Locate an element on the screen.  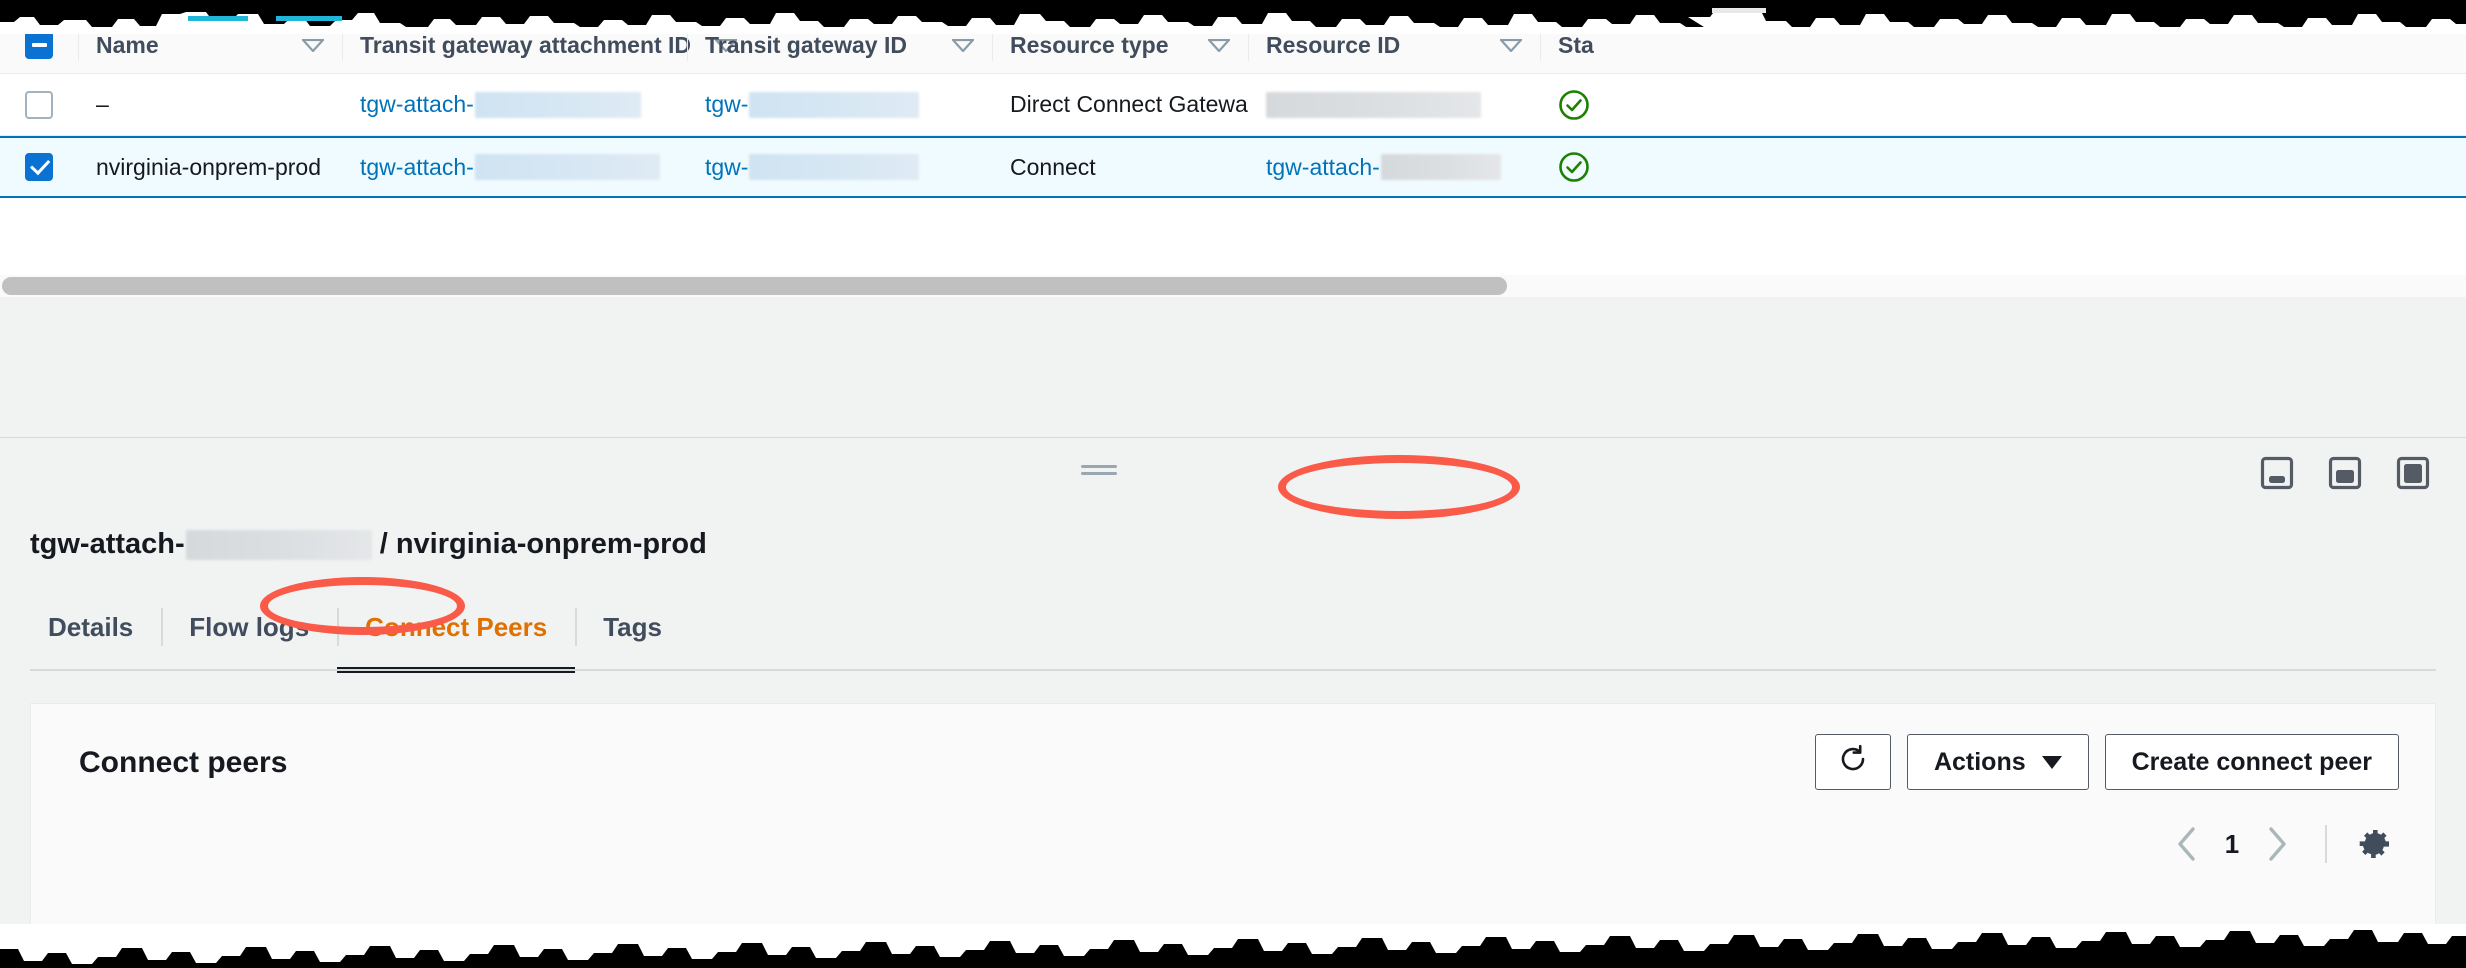
pagination-next-button is located at coordinates (2277, 844).